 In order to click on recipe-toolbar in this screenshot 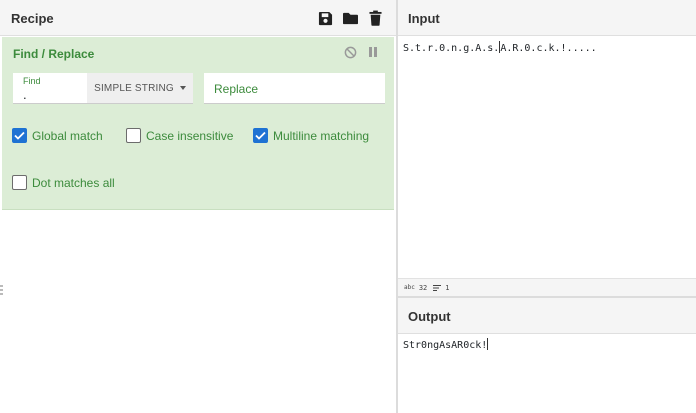, I will do `click(350, 18)`.